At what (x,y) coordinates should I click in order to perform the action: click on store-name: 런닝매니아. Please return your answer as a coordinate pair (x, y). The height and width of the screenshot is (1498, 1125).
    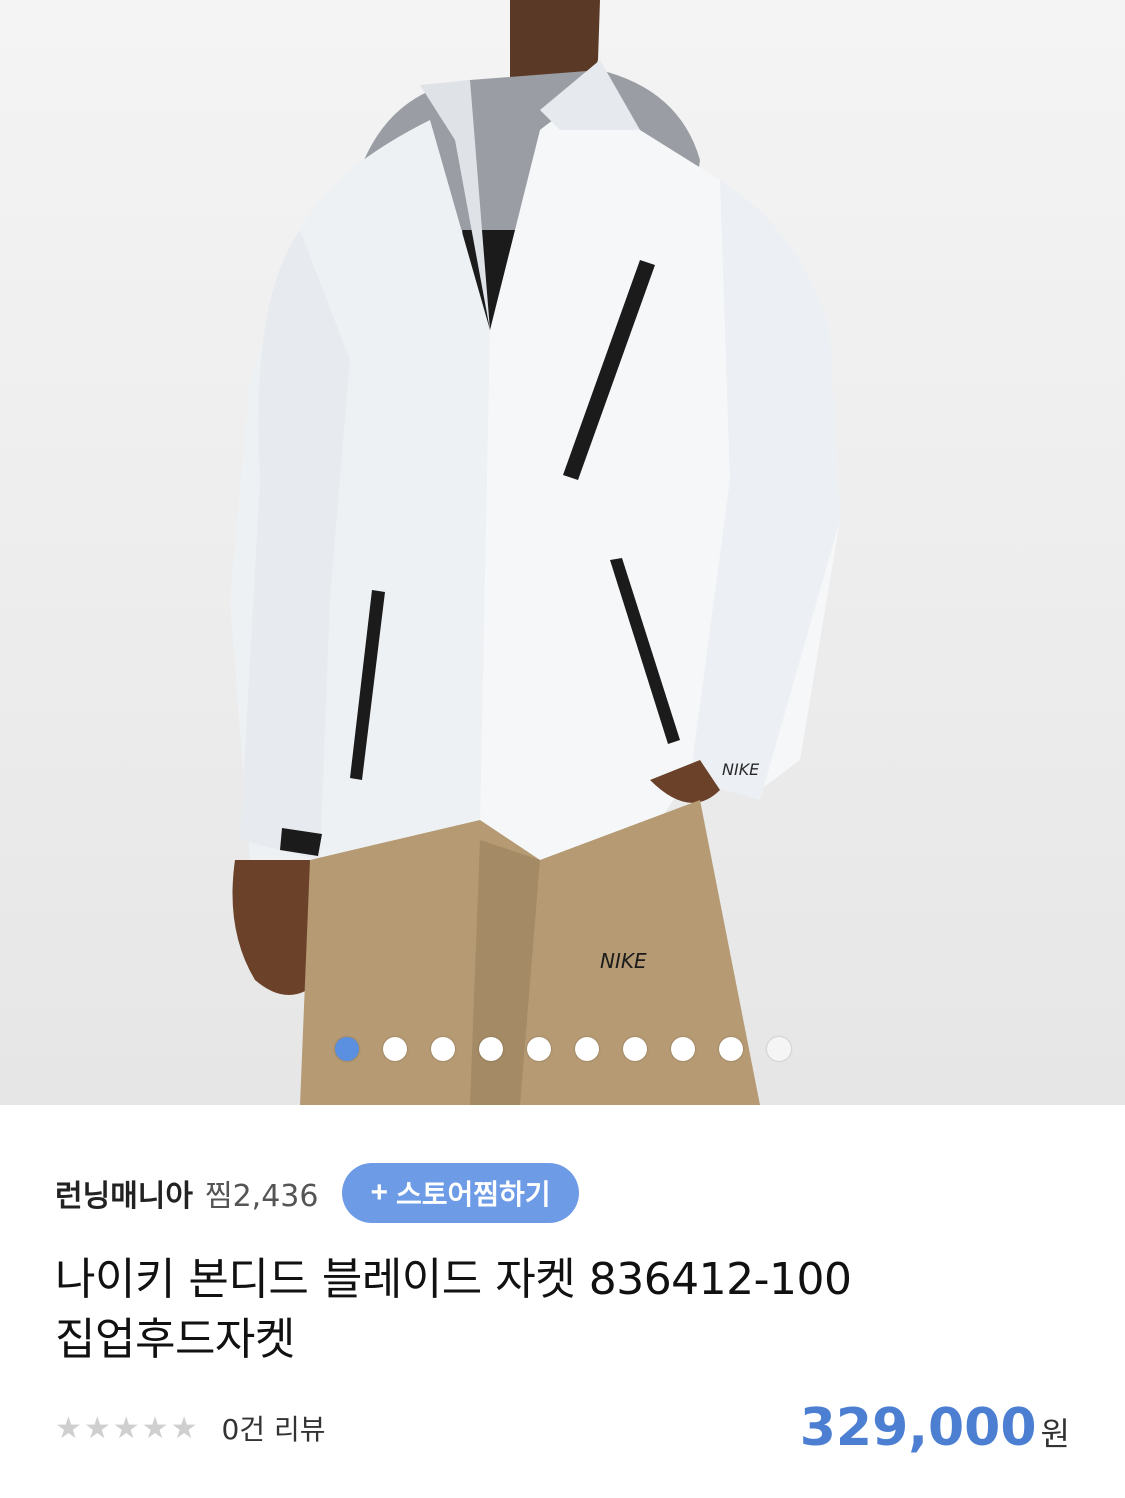
    Looking at the image, I should click on (124, 1193).